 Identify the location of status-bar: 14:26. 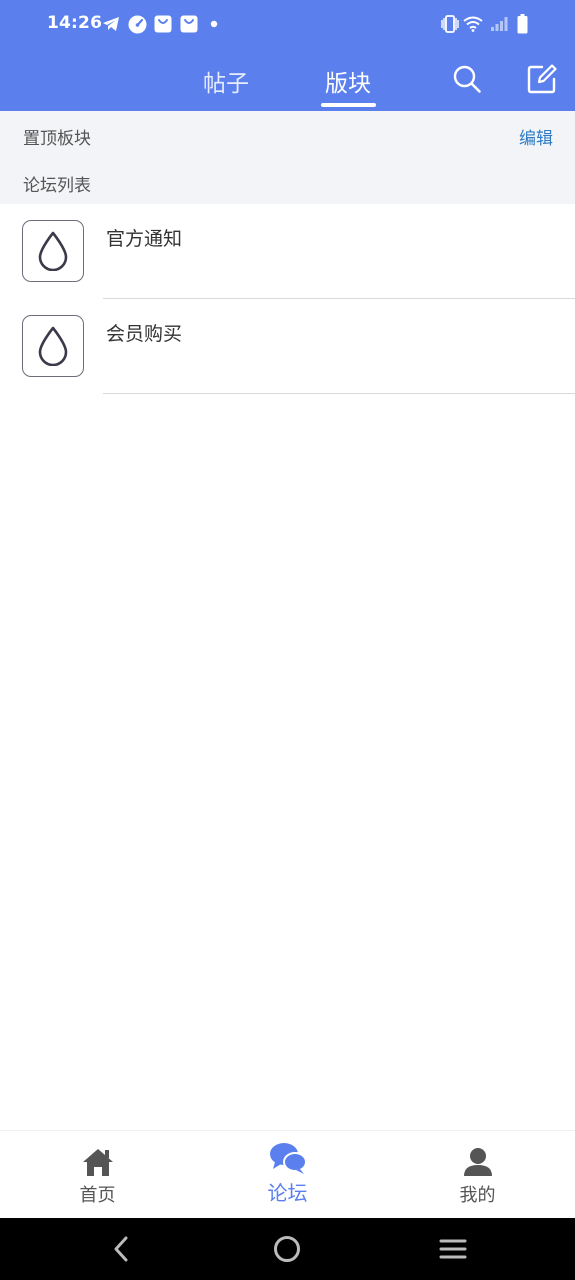
(287, 24).